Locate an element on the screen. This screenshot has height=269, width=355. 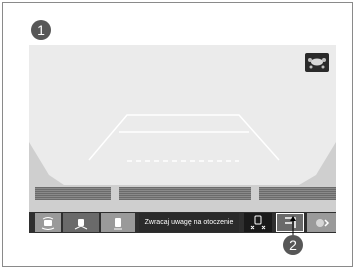
parking-guidelines is located at coordinates (184, 138).